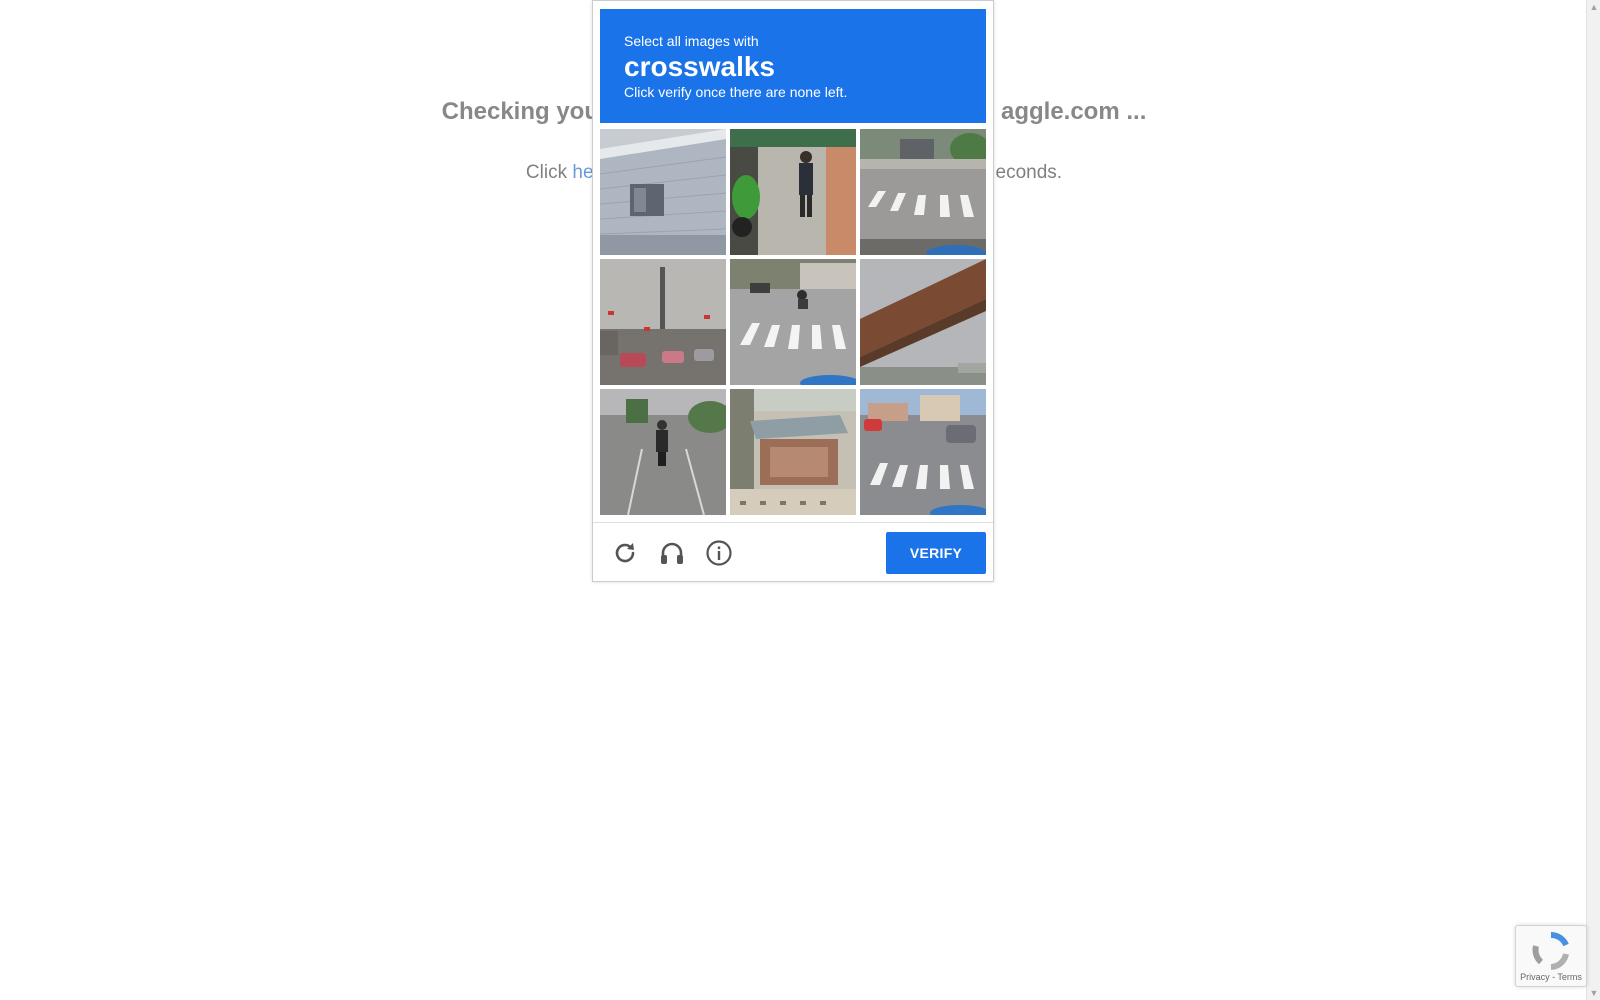 This screenshot has height=1000, width=1600. I want to click on traffic-lights-image, so click(663, 322).